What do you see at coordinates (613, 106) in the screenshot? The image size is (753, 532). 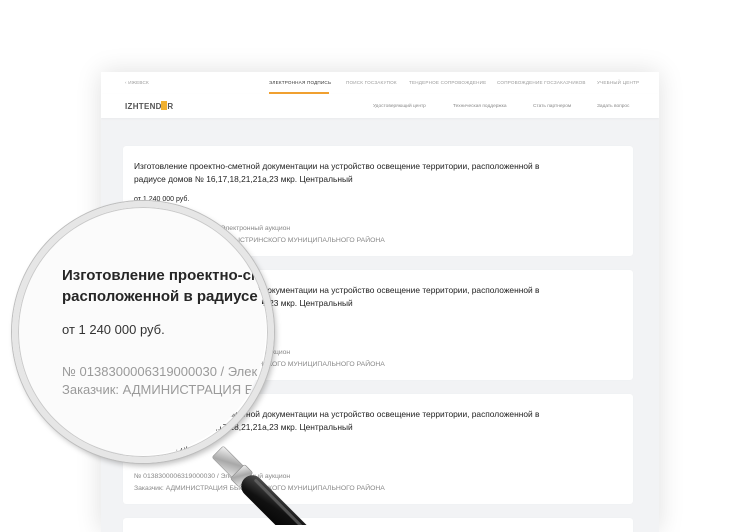 I see `link-ask-question: Задать вопрос` at bounding box center [613, 106].